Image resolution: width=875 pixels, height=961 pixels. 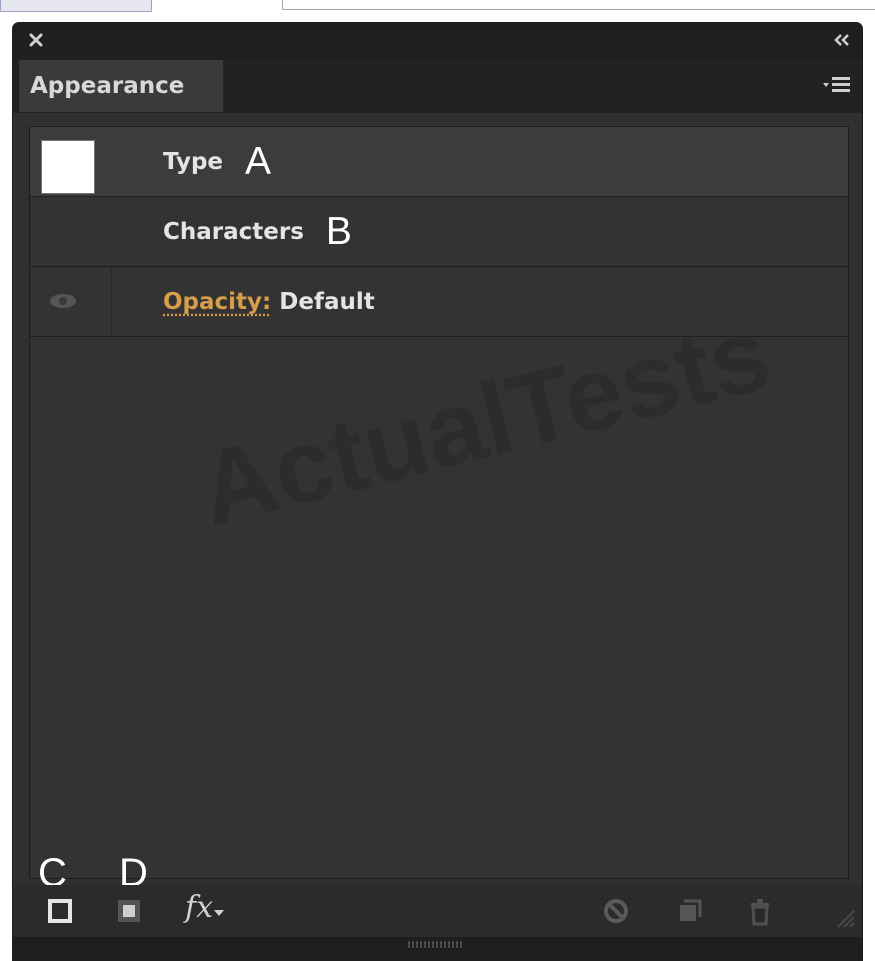 What do you see at coordinates (760, 911) in the screenshot?
I see `delete-item-icon` at bounding box center [760, 911].